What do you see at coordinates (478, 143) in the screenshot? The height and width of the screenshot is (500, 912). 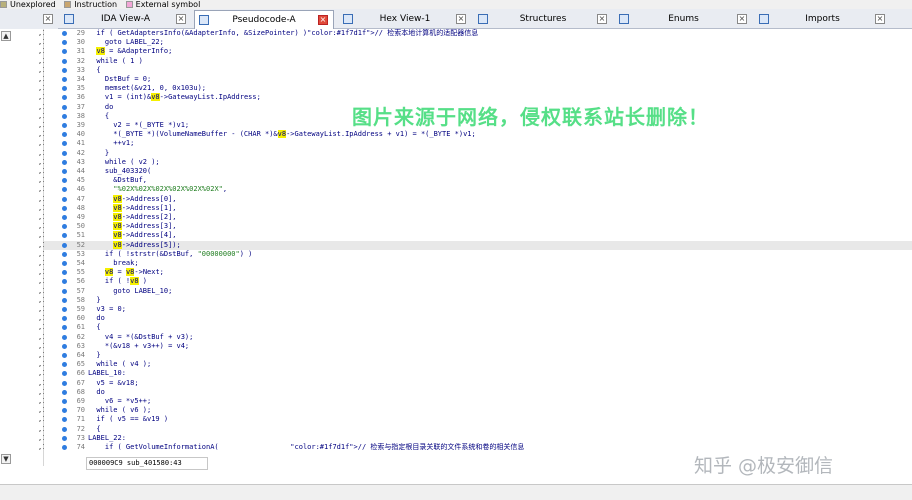 I see `code-line: 41 ++v1;` at bounding box center [478, 143].